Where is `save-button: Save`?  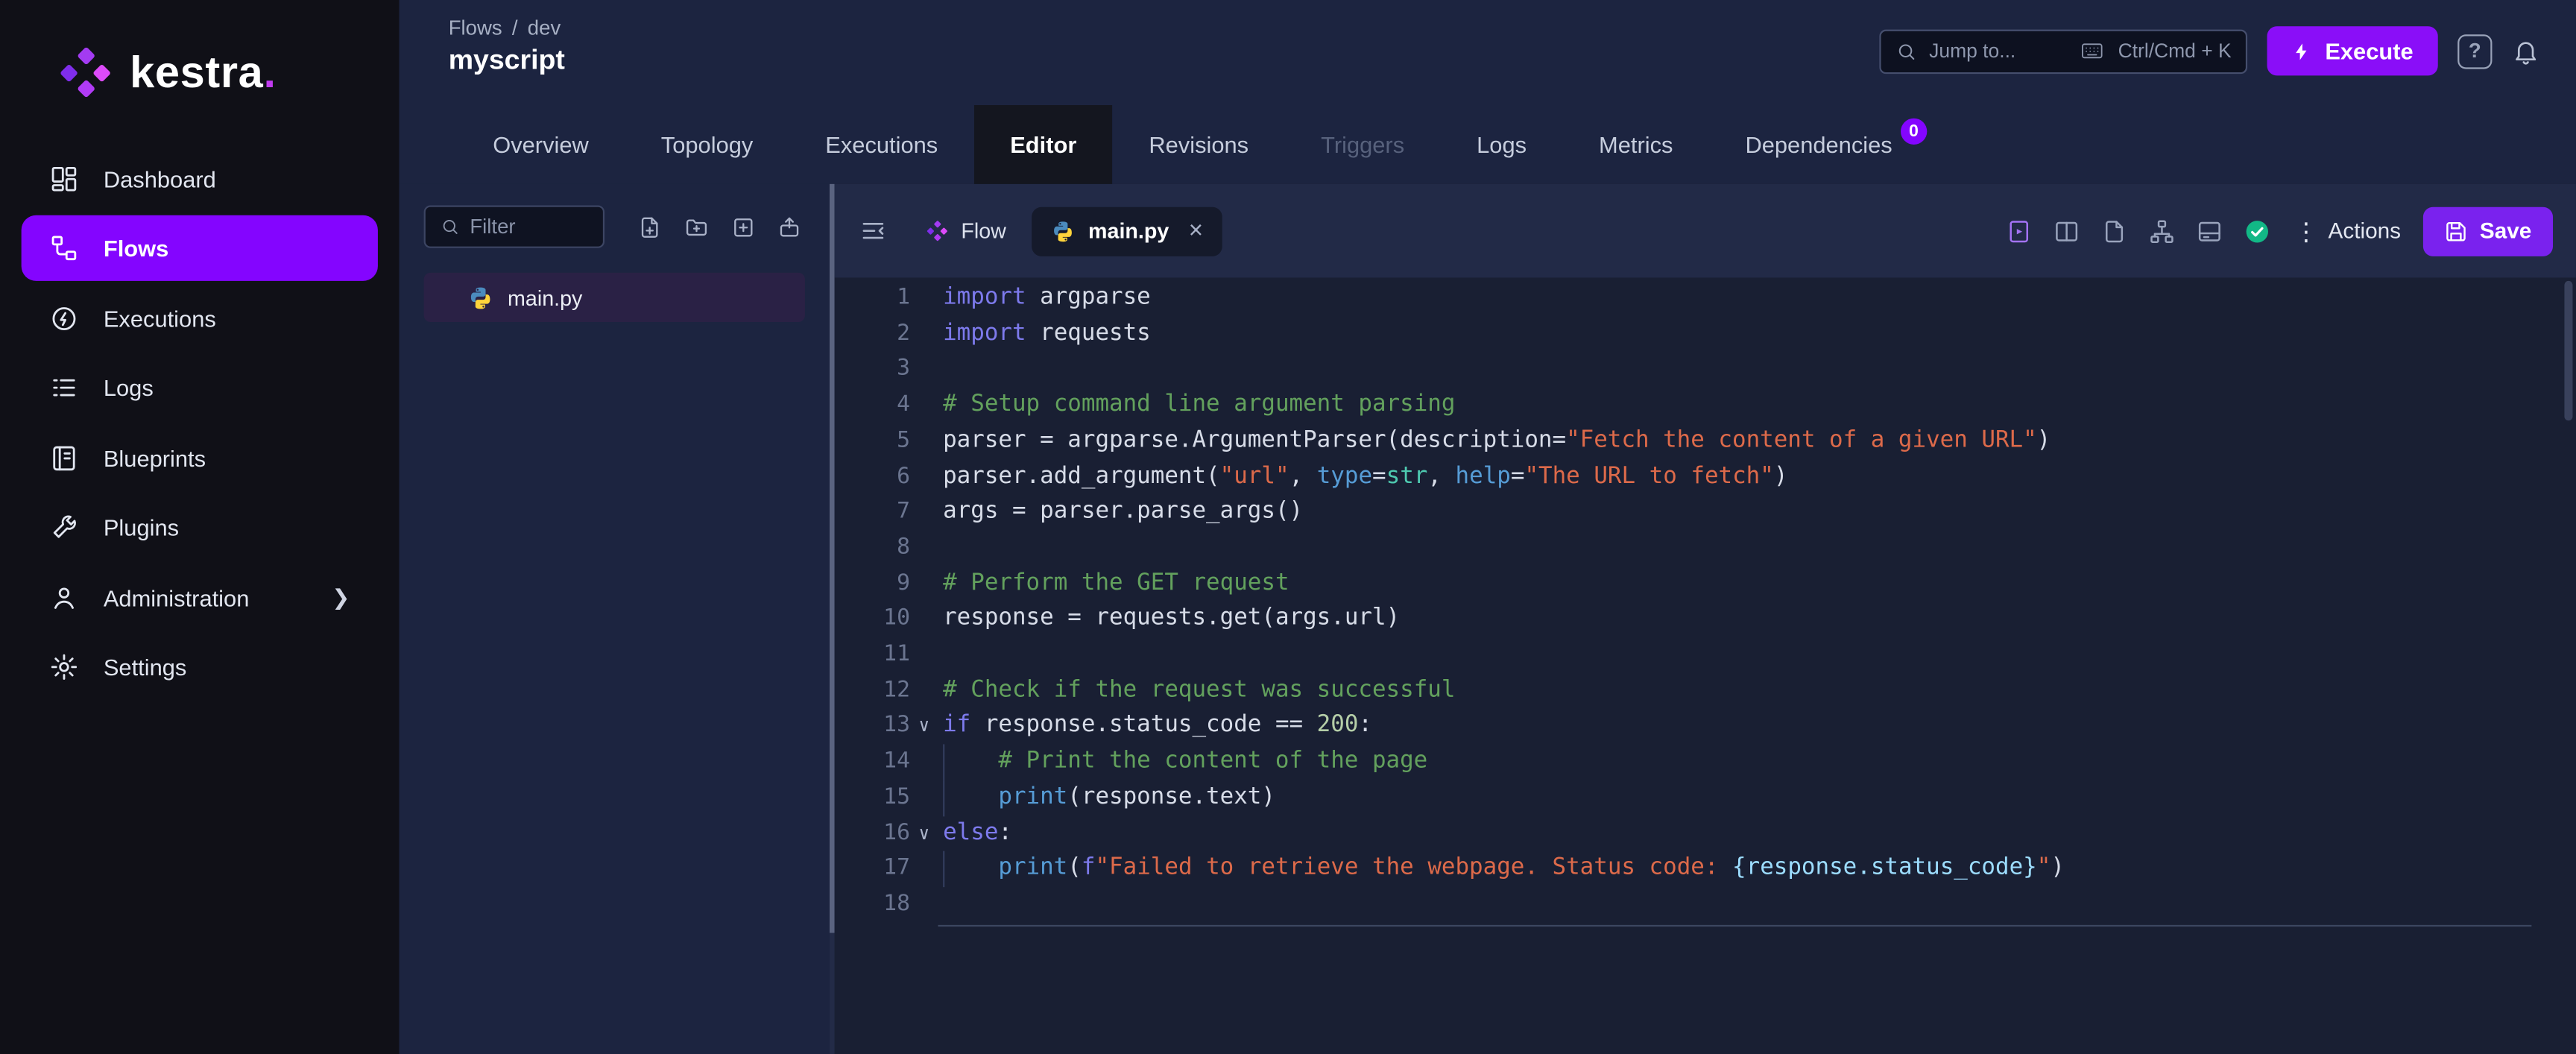 save-button: Save is located at coordinates (2488, 231).